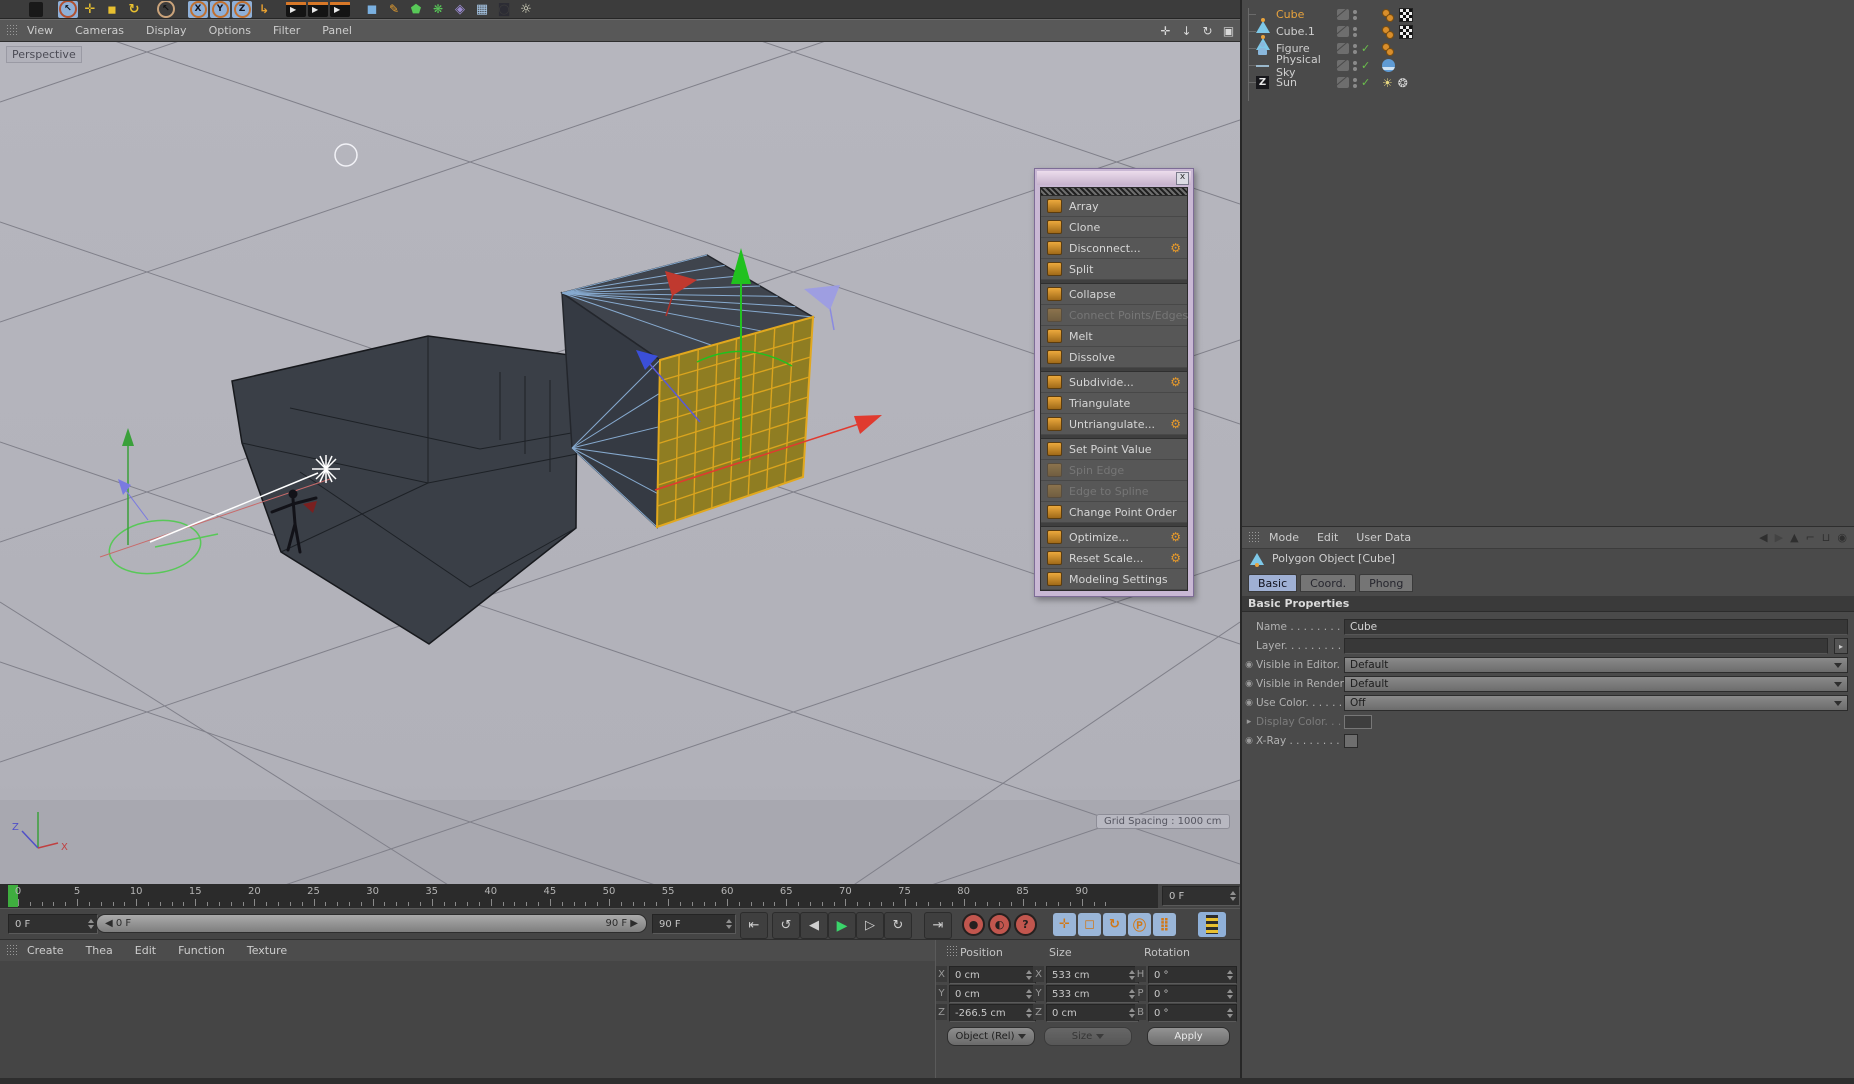 This screenshot has height=1084, width=1854. What do you see at coordinates (99, 950) in the screenshot?
I see `menu-thea: Thea` at bounding box center [99, 950].